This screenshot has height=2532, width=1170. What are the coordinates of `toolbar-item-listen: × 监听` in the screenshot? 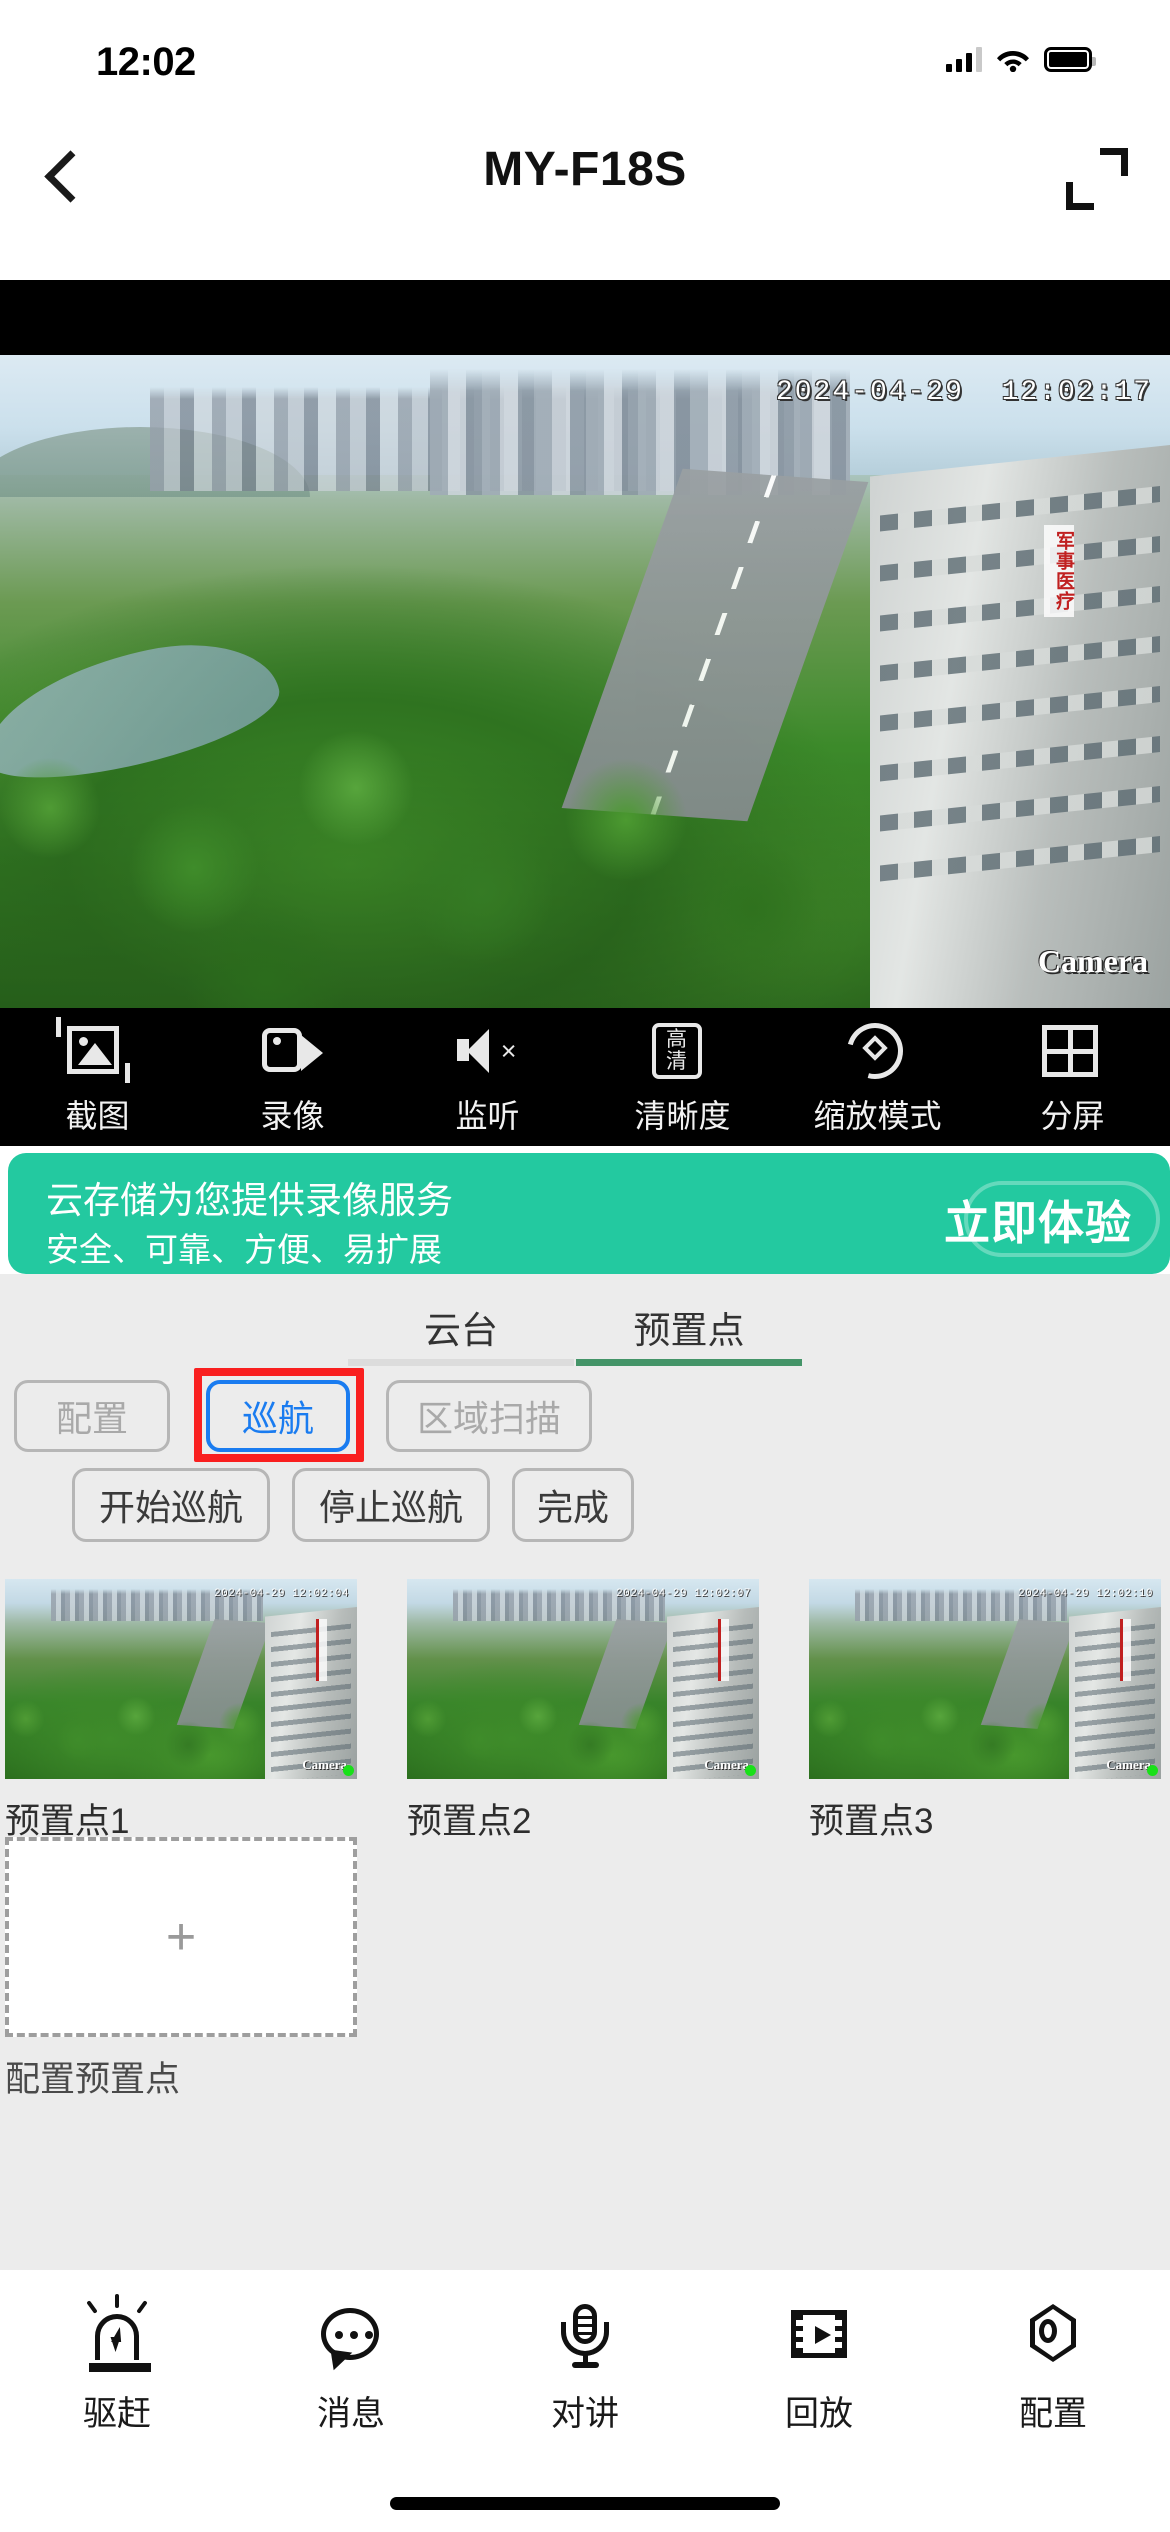 It's located at (487, 1078).